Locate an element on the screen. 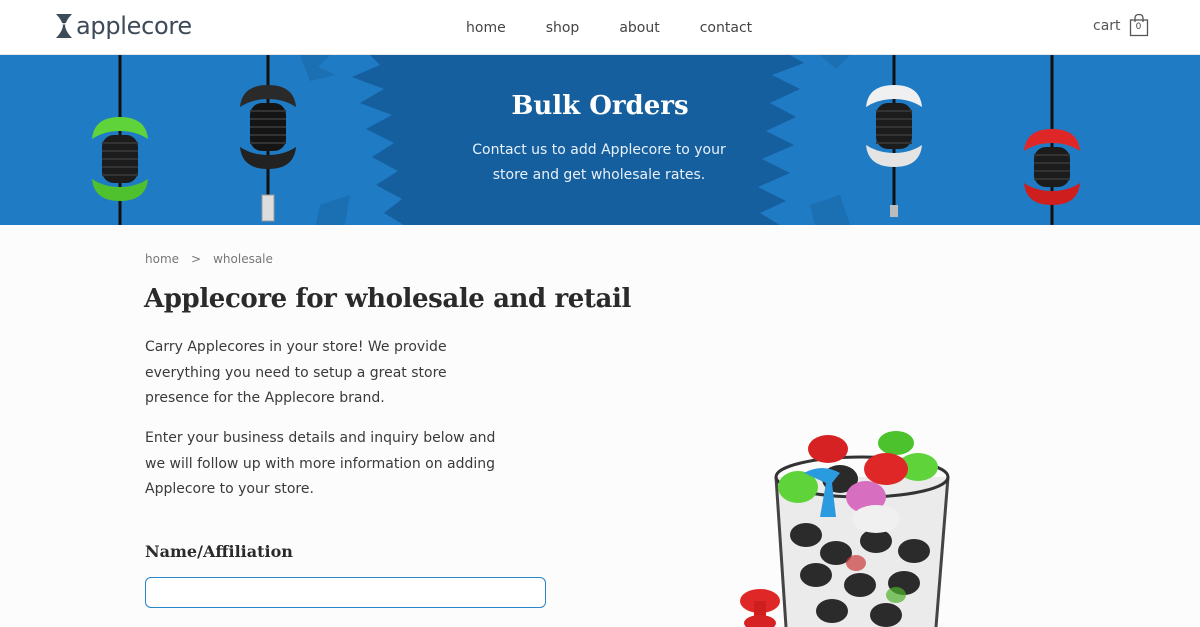  site-header: applecore home shop about contact cart 0 is located at coordinates (600, 27).